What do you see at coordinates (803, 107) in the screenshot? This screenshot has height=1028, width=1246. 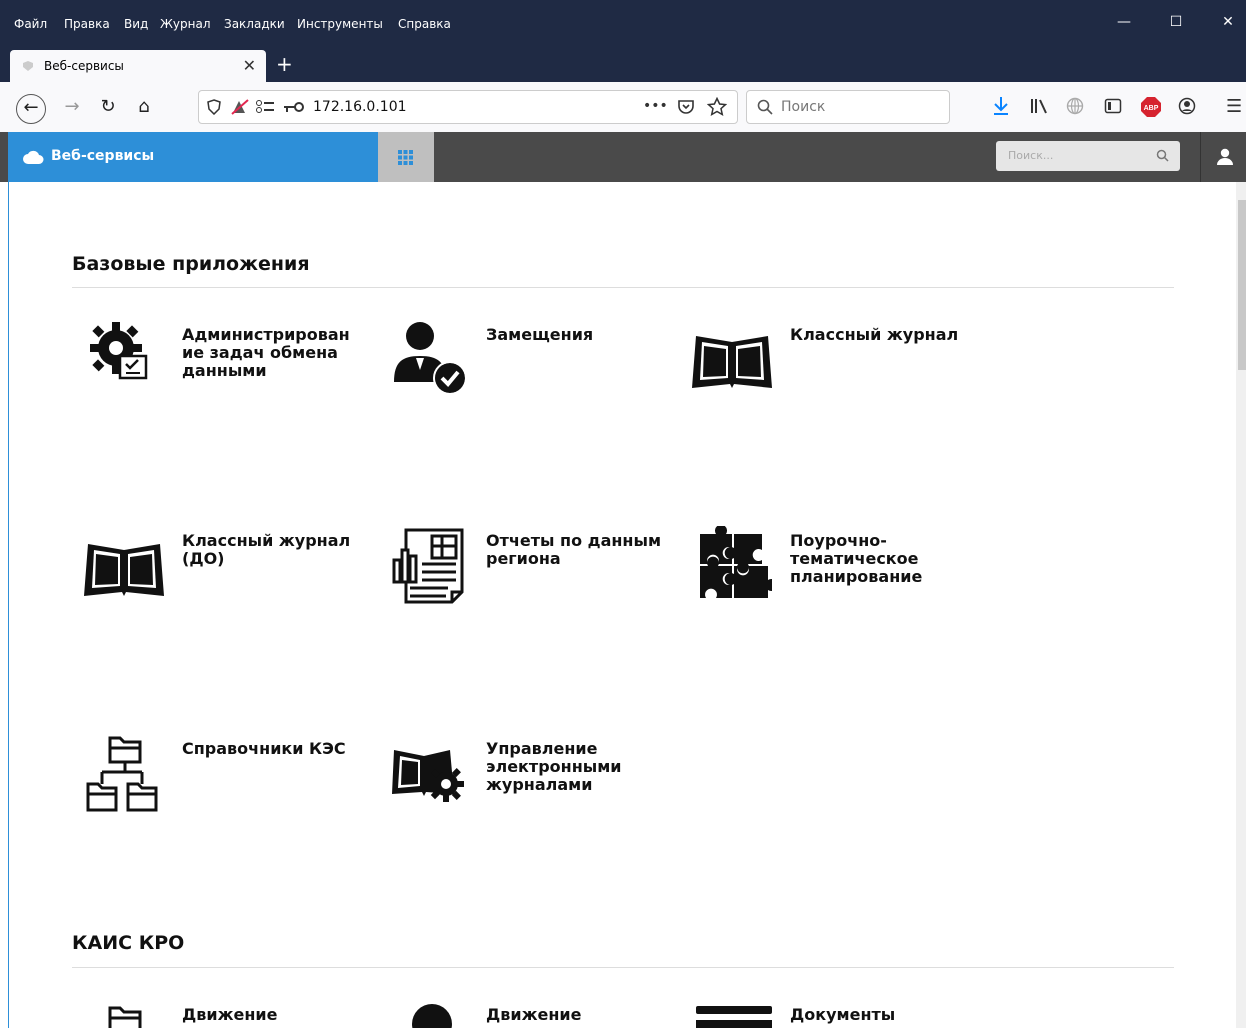 I see `browser-search-placeholder: Поиск` at bounding box center [803, 107].